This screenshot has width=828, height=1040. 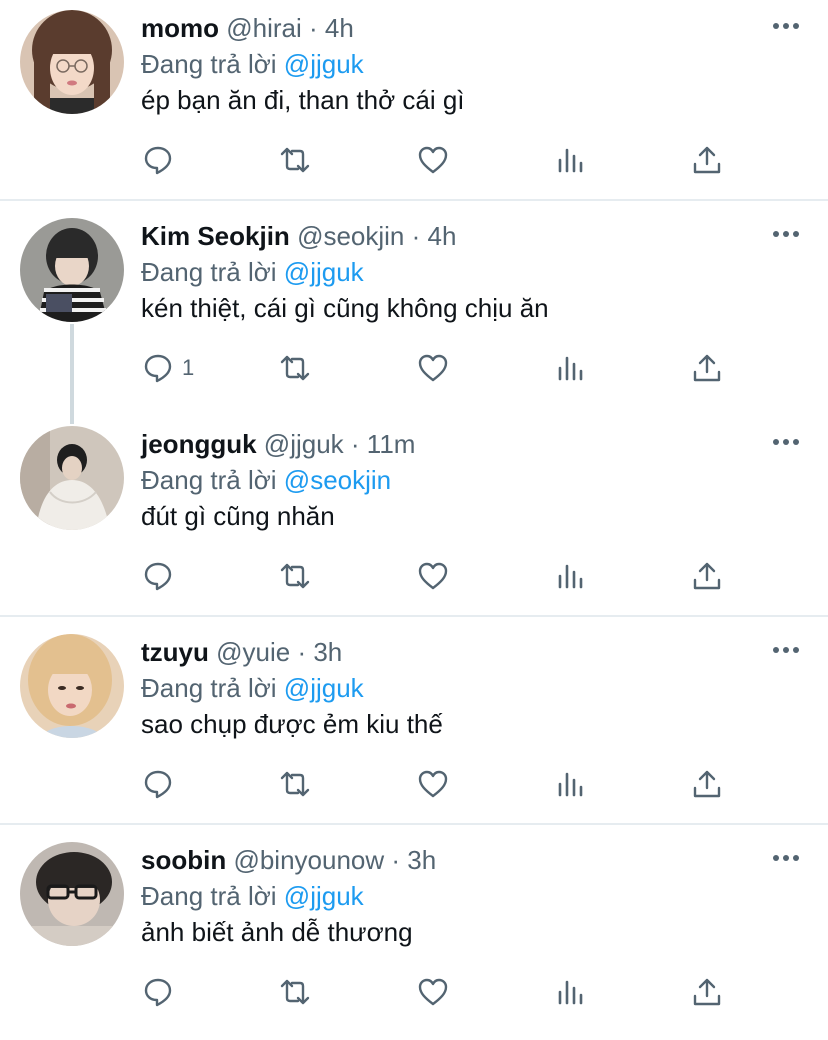 I want to click on share-icon, so click(x=707, y=368).